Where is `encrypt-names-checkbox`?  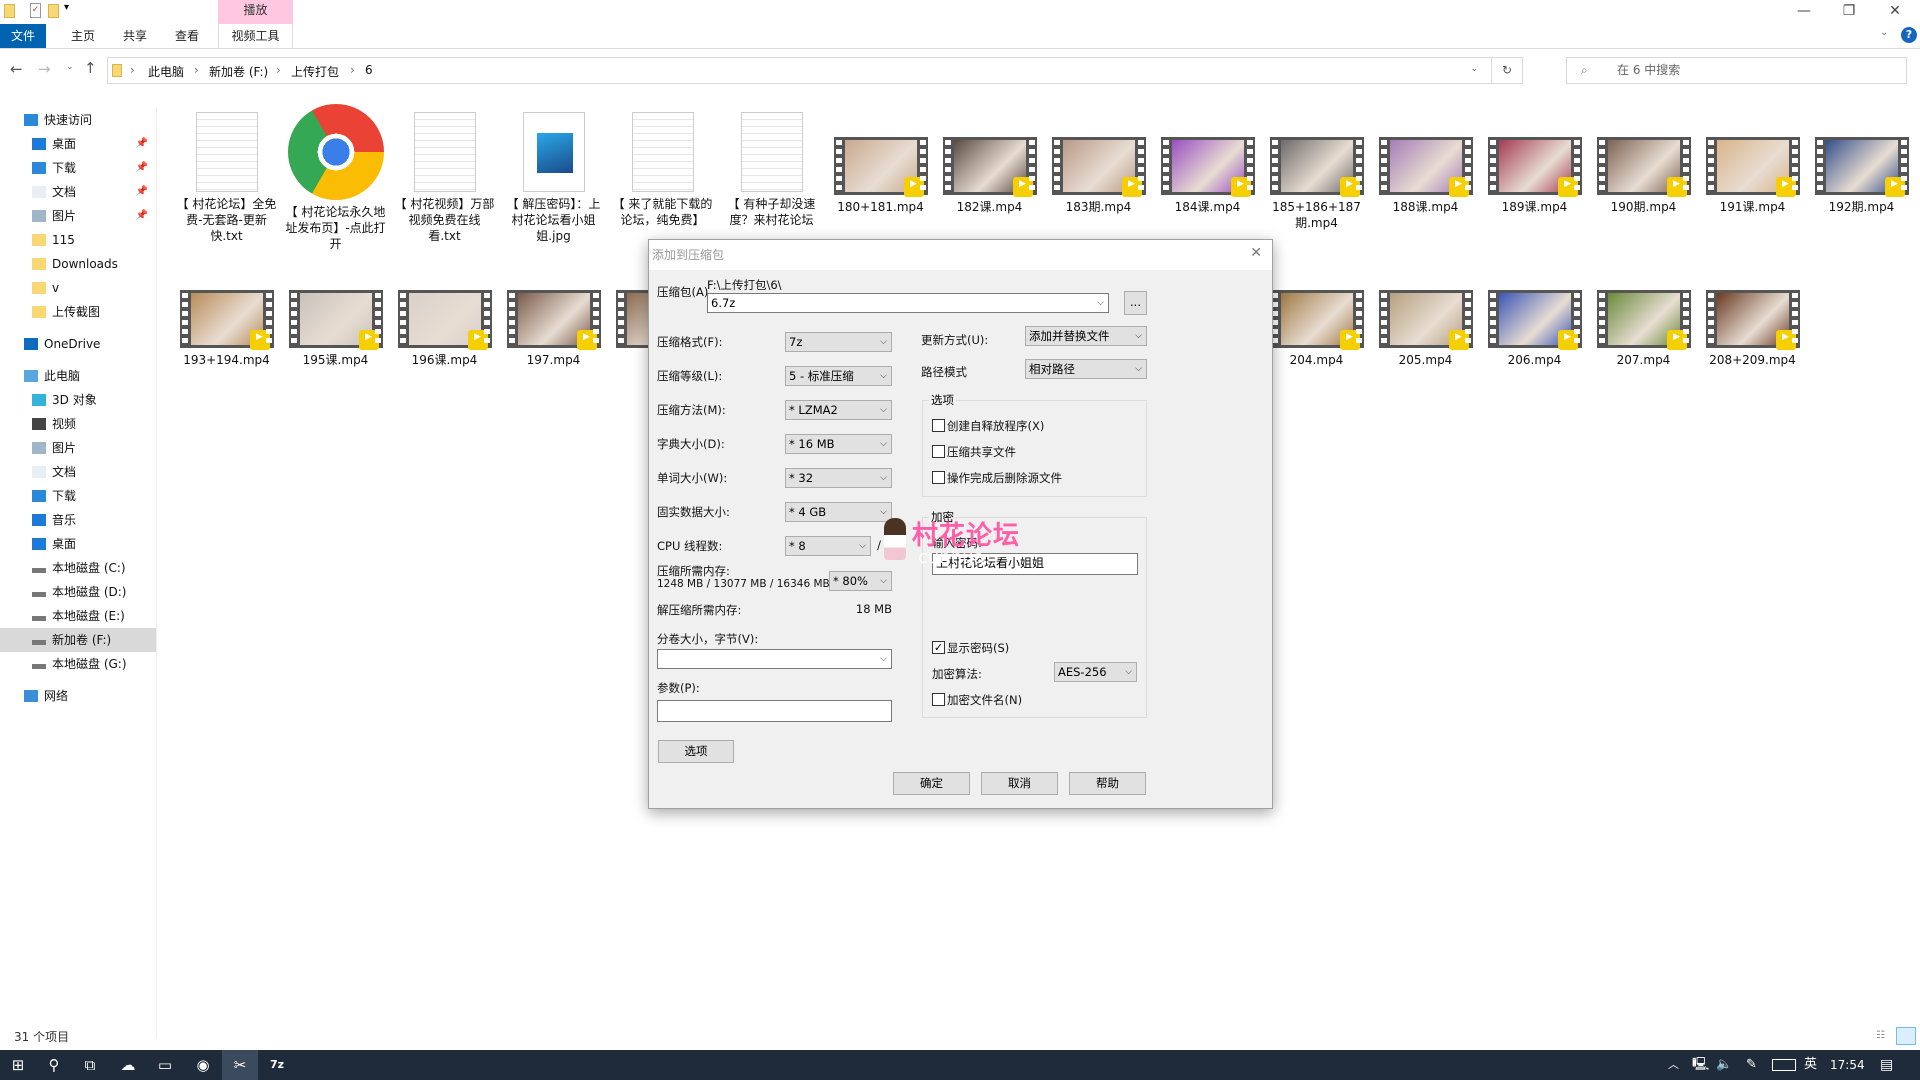
encrypt-names-checkbox is located at coordinates (938, 699).